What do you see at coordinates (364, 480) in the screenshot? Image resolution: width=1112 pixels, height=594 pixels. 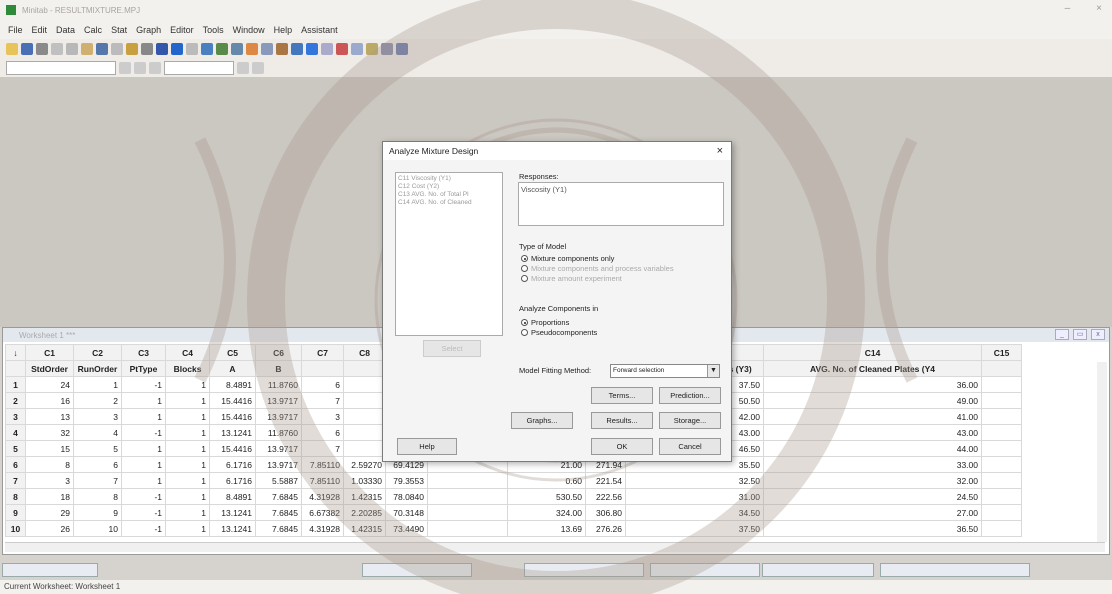 I see `table-cell: 1.03330` at bounding box center [364, 480].